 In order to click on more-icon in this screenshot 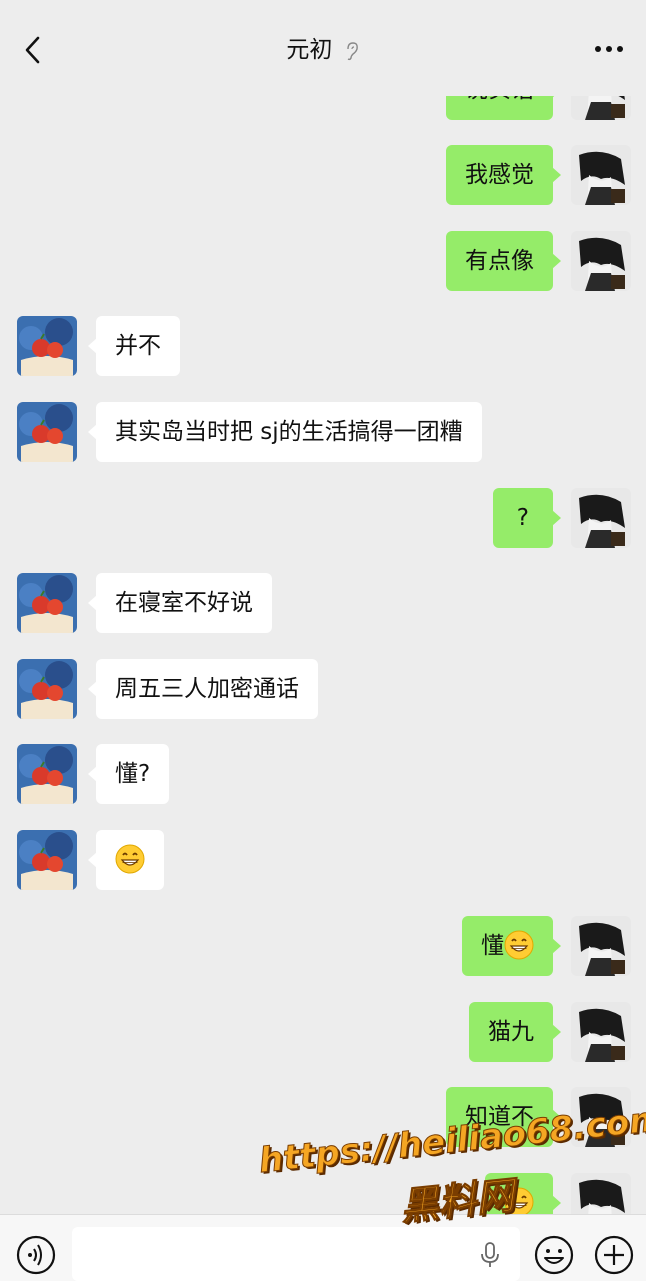, I will do `click(609, 49)`.